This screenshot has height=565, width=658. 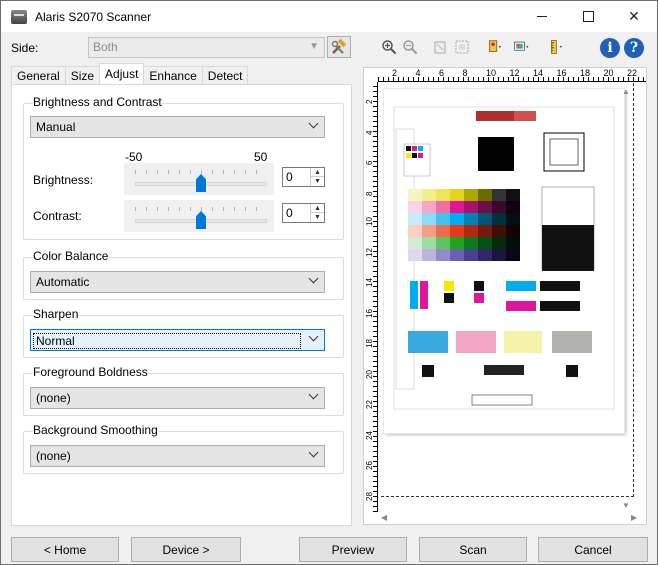 I want to click on ruler-left-label: 14, so click(x=369, y=282).